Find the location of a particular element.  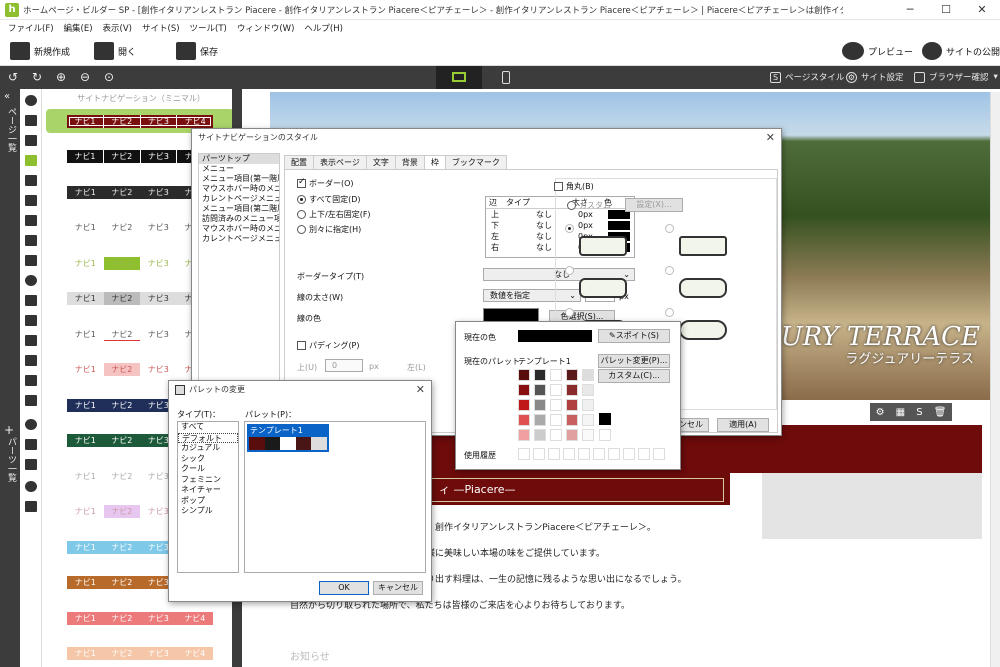

radio-tb-fixed: 上下/左右固定(F) is located at coordinates (334, 214).